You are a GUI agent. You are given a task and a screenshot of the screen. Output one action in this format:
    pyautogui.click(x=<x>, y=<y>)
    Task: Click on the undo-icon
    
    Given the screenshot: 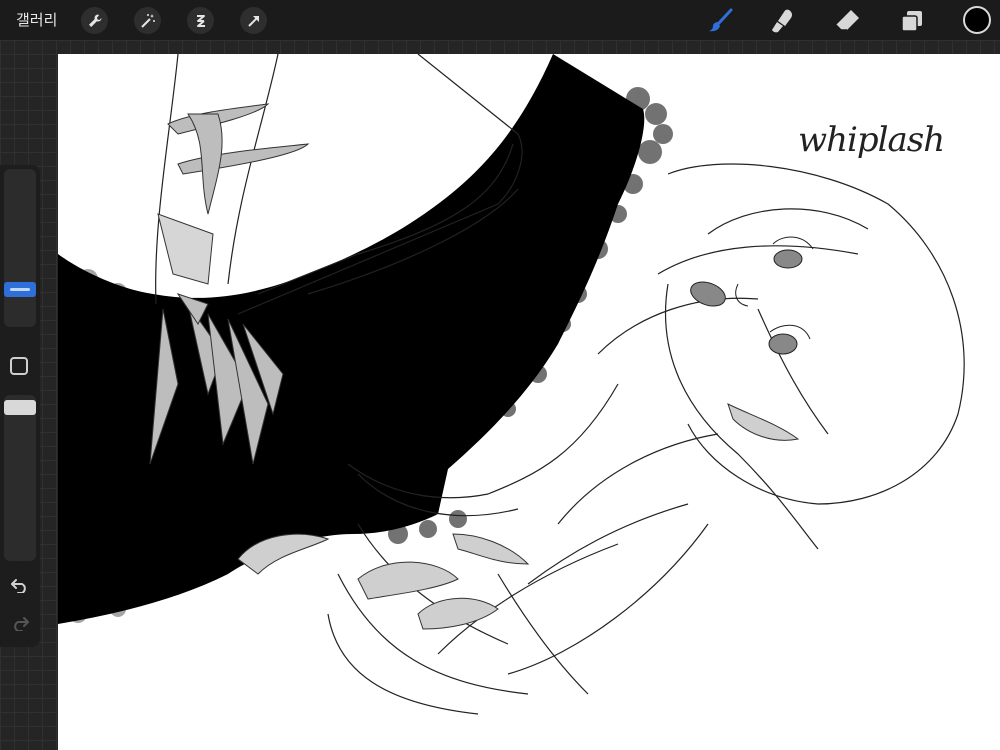 What is the action you would take?
    pyautogui.click(x=18, y=586)
    